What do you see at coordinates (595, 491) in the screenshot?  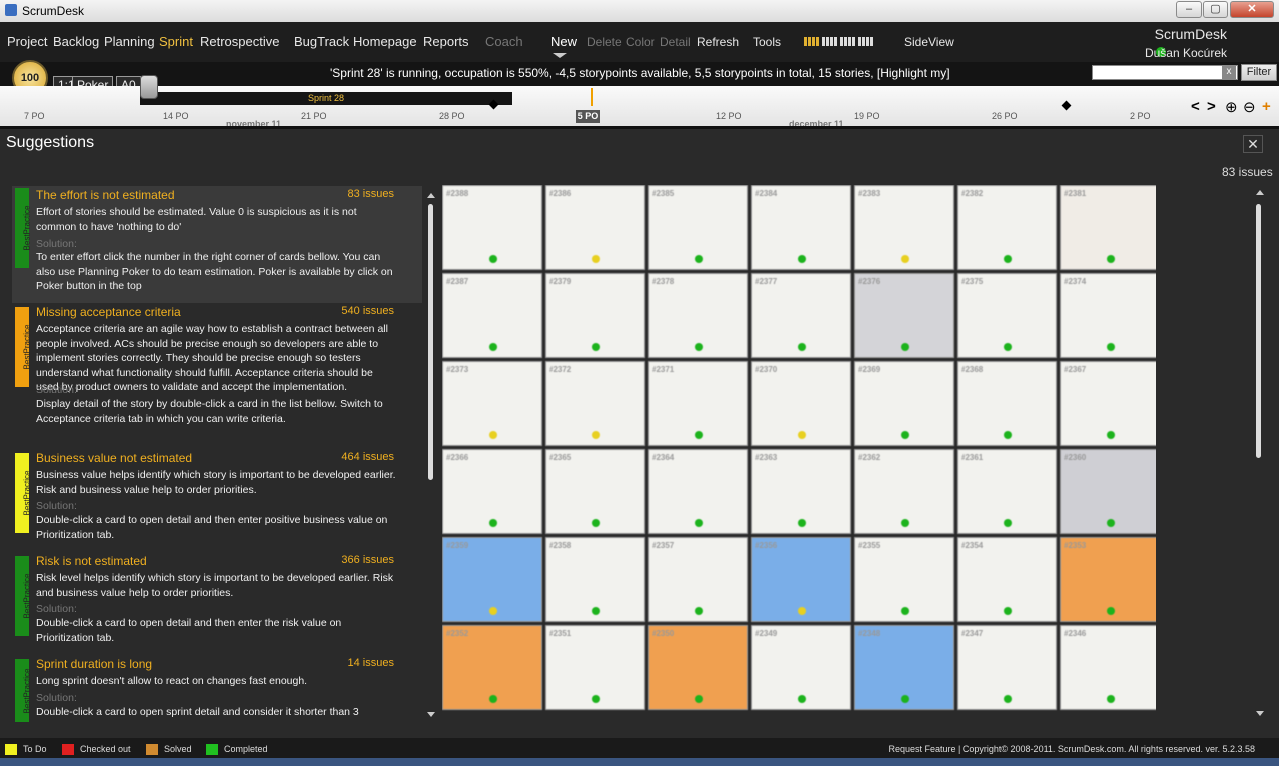 I see `story-card: #2365` at bounding box center [595, 491].